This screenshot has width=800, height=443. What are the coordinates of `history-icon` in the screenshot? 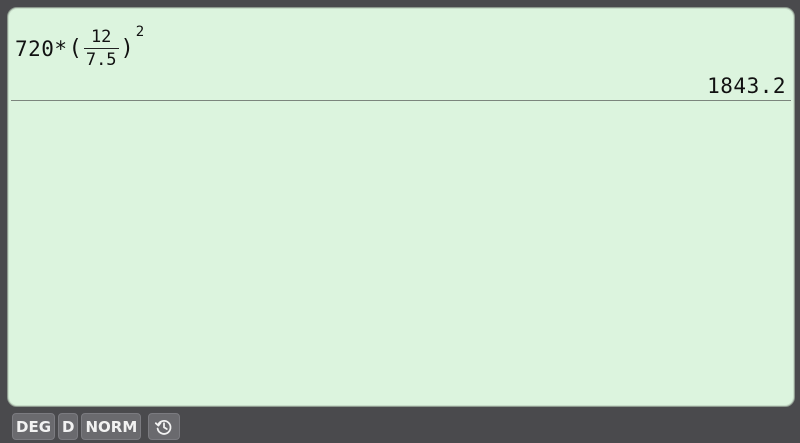 It's located at (164, 427).